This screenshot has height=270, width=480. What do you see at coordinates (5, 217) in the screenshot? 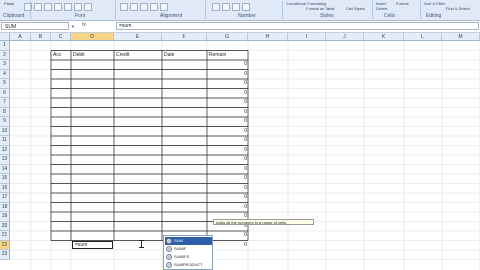
I see `row-header-19: 19` at bounding box center [5, 217].